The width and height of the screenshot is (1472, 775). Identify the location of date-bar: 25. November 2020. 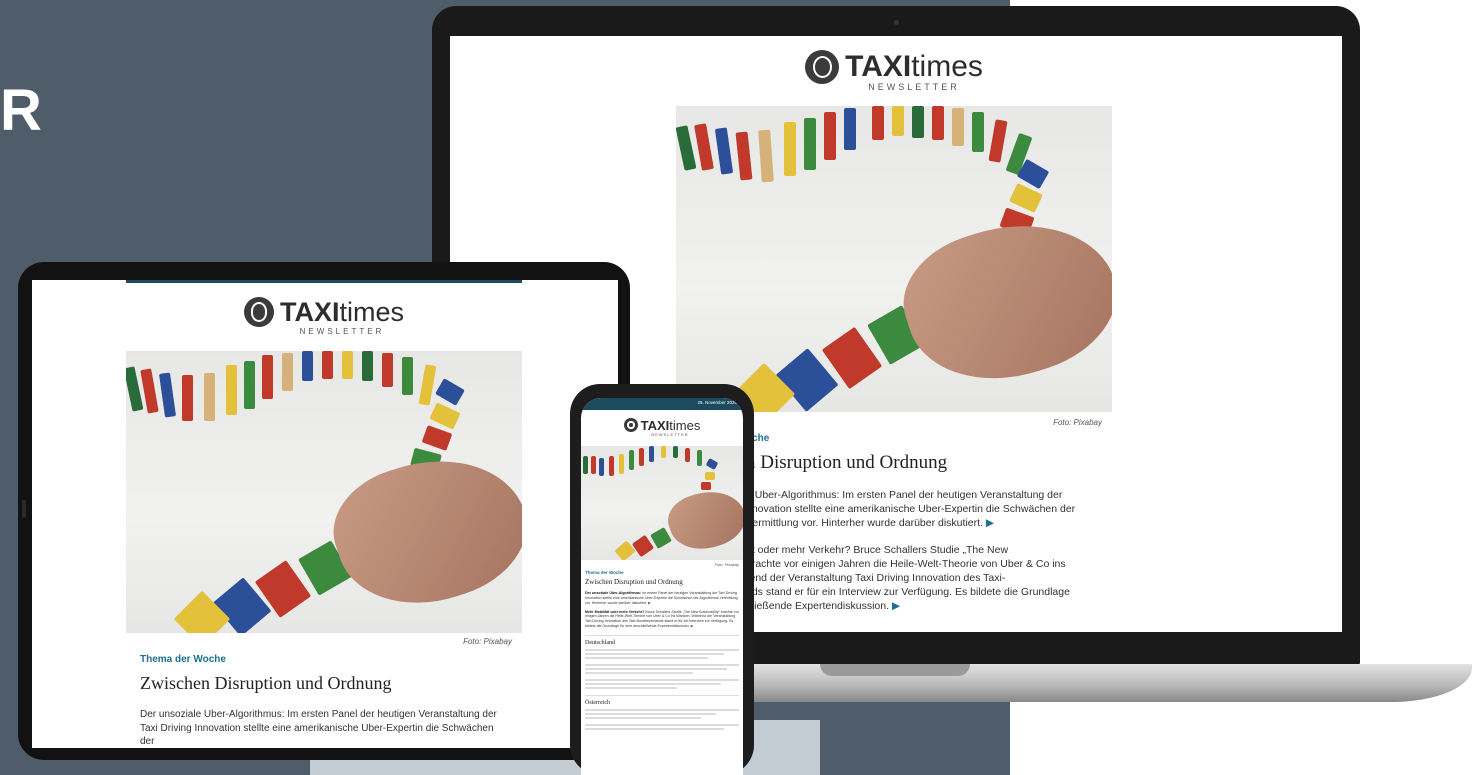
(662, 404).